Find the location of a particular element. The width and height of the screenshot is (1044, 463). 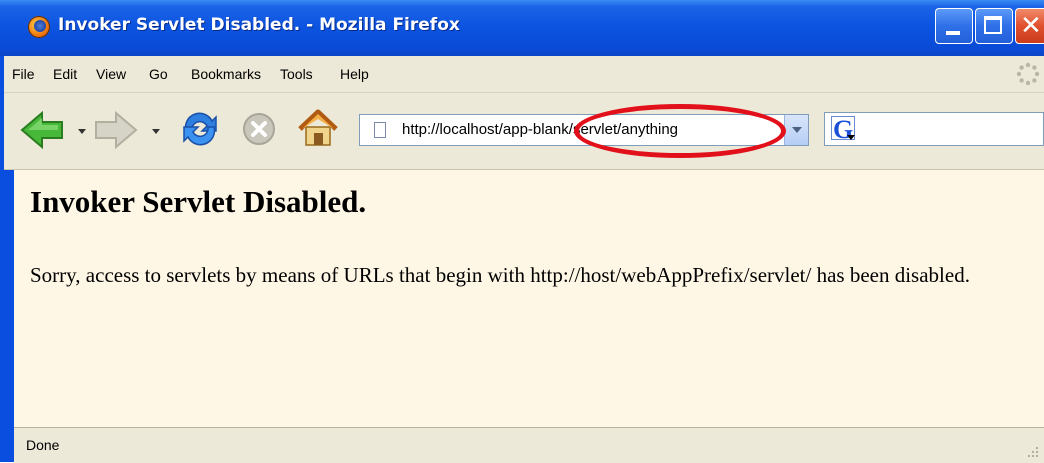

maximize-button is located at coordinates (994, 26).